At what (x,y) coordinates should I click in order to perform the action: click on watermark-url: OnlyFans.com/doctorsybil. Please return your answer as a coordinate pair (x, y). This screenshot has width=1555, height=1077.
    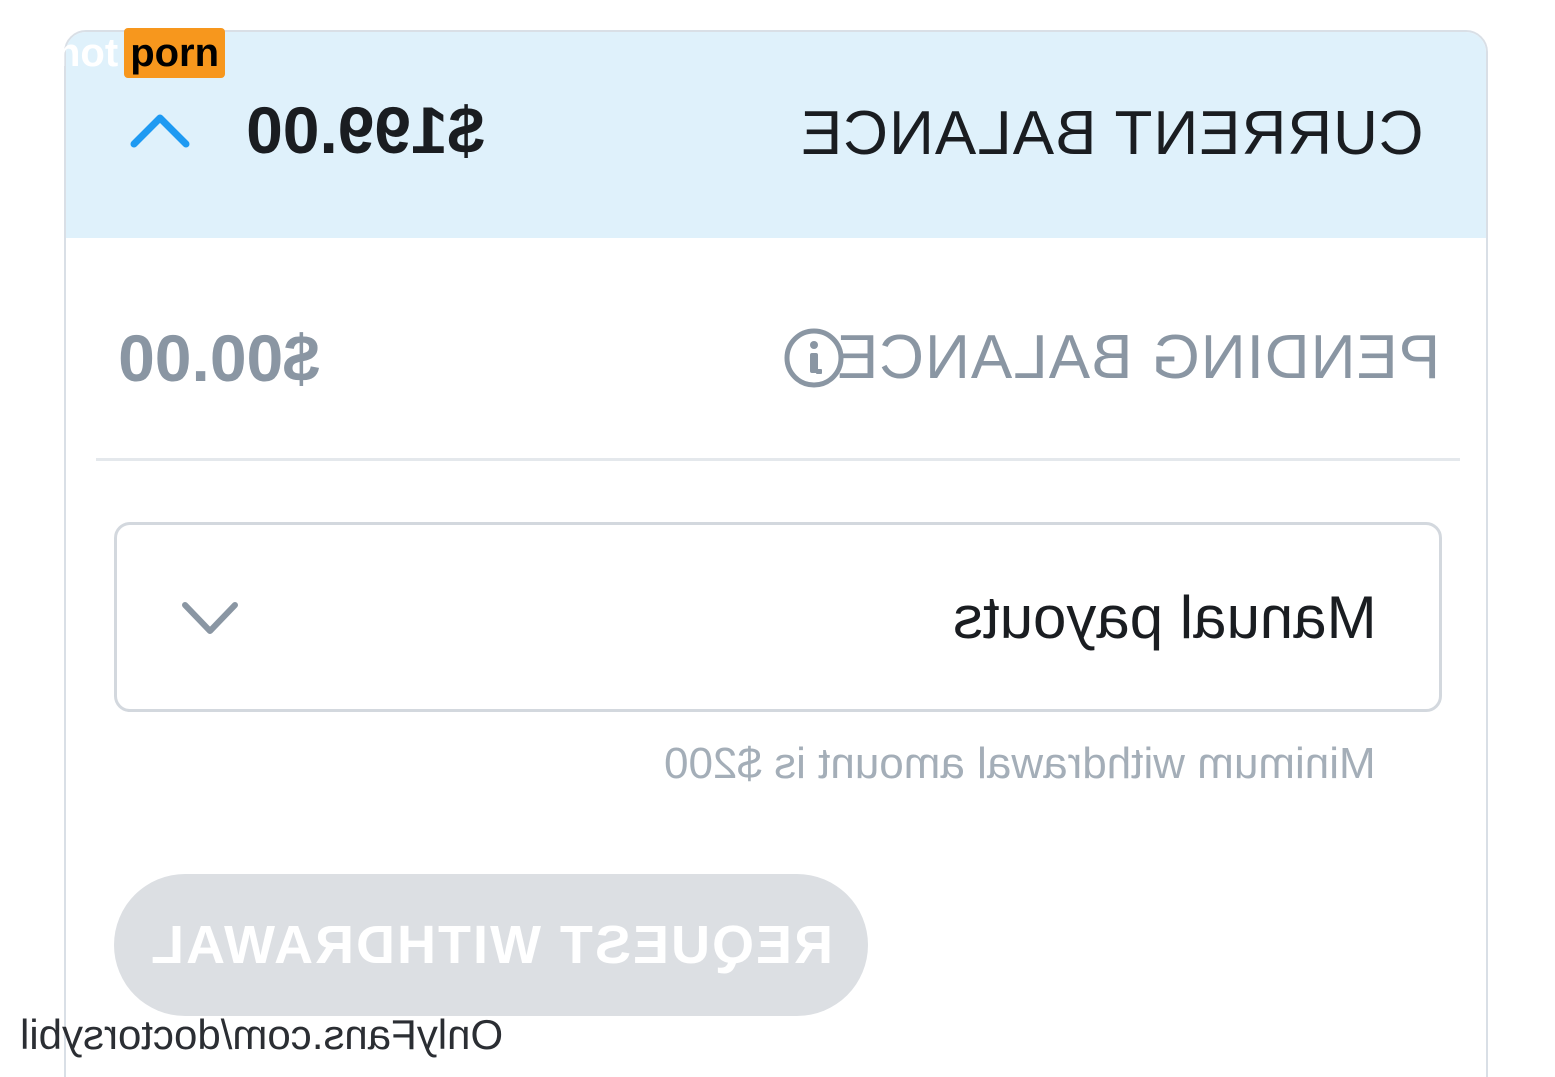
    Looking at the image, I should click on (262, 1034).